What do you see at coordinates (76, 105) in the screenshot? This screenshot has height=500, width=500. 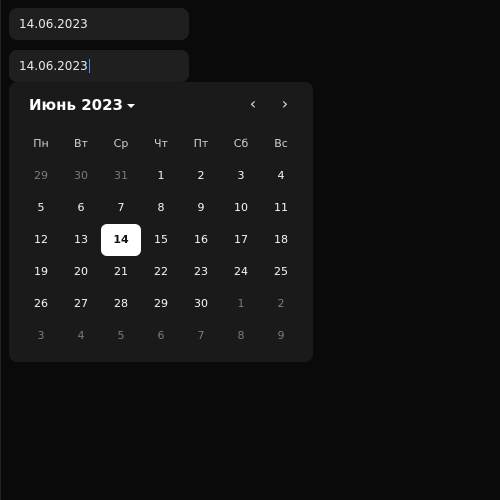 I see `month-year-label: Июнь 2023` at bounding box center [76, 105].